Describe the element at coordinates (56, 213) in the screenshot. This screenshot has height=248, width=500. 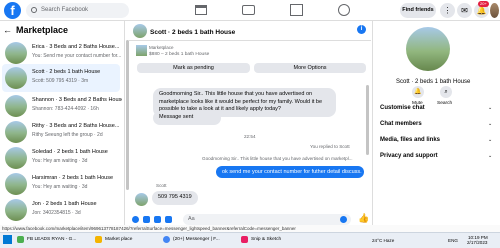
I see `conversation-preview: Jon: 3402354815 · 3d` at that location.